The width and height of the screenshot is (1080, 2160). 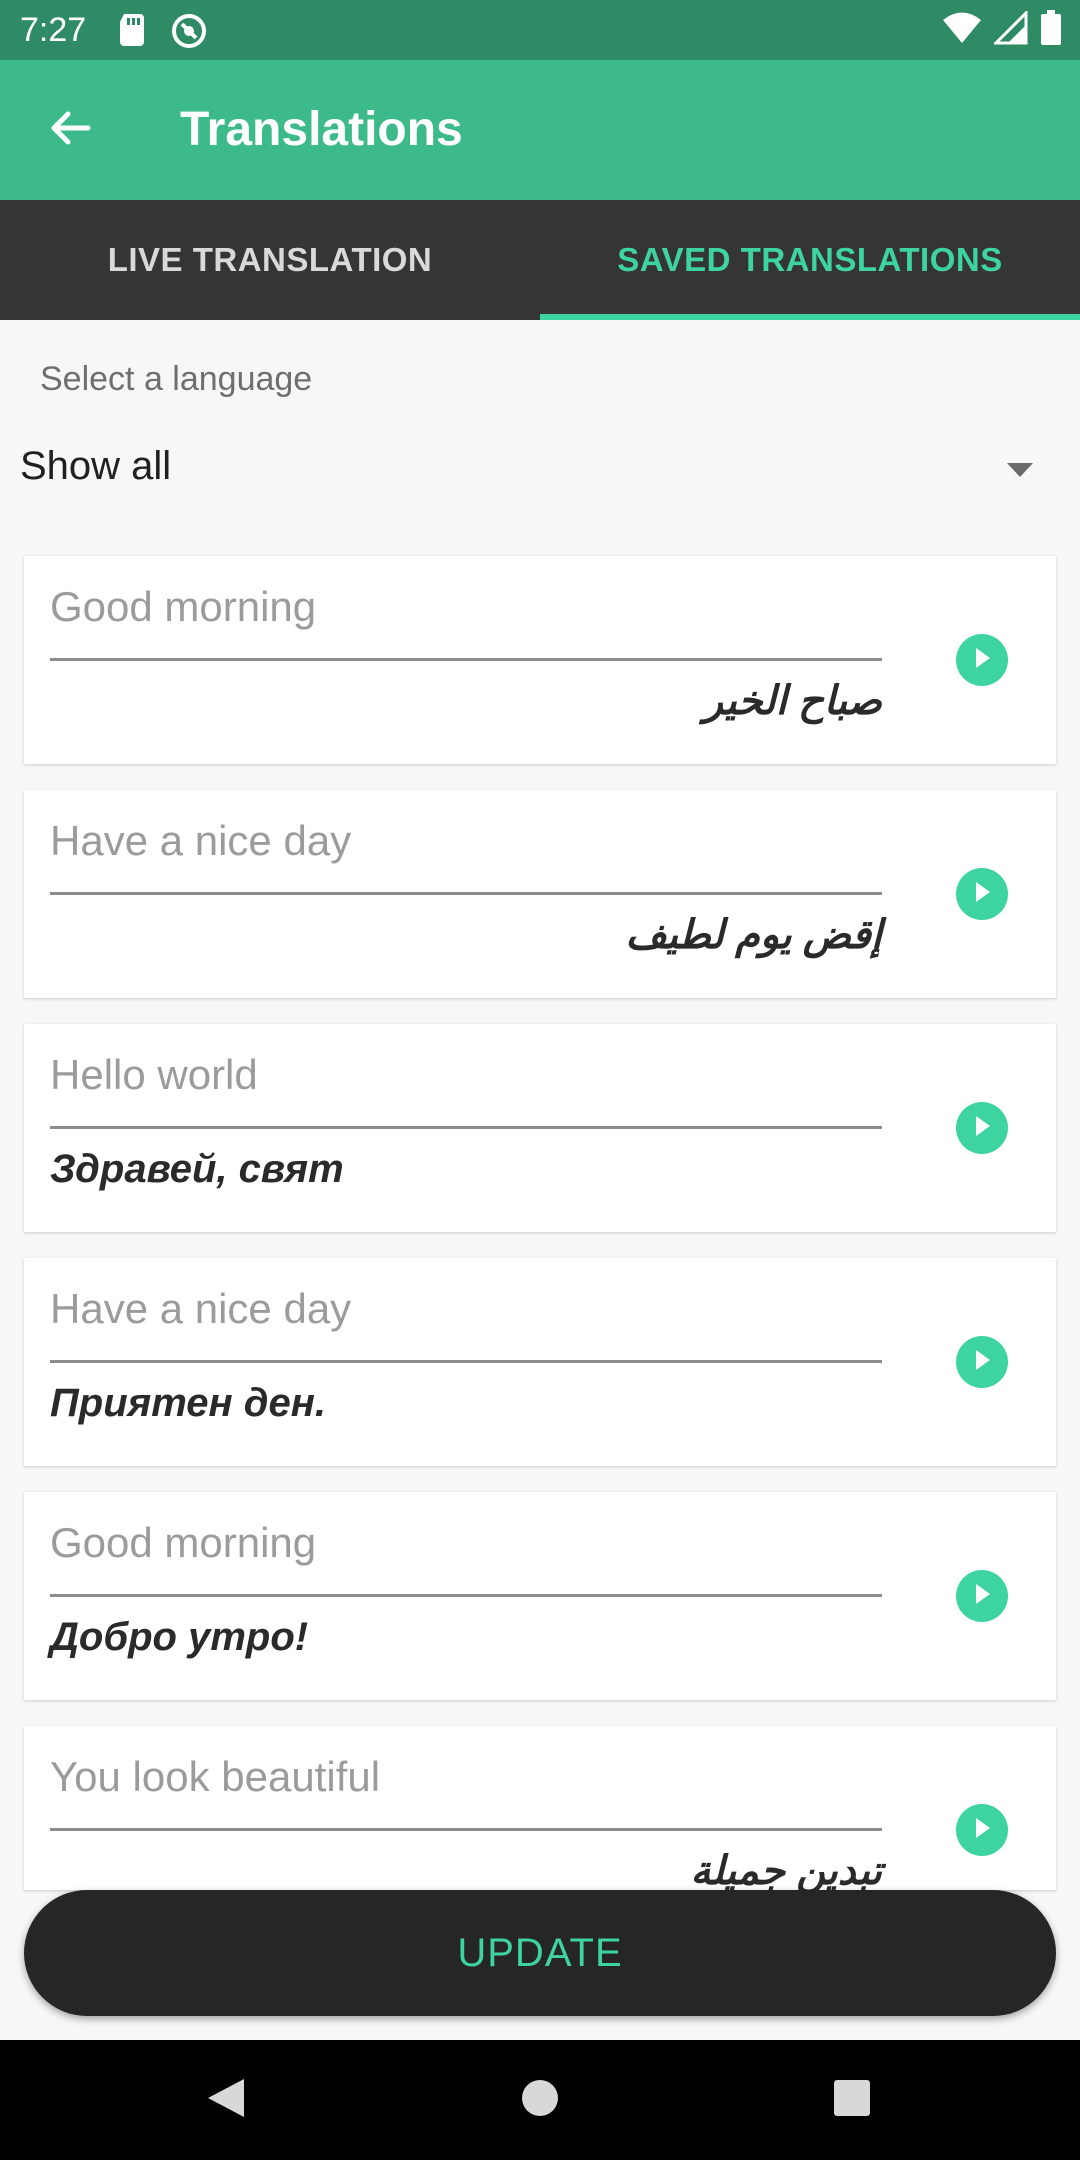 I want to click on translation-card: You look beautiful تبدين جميلة, so click(x=540, y=1808).